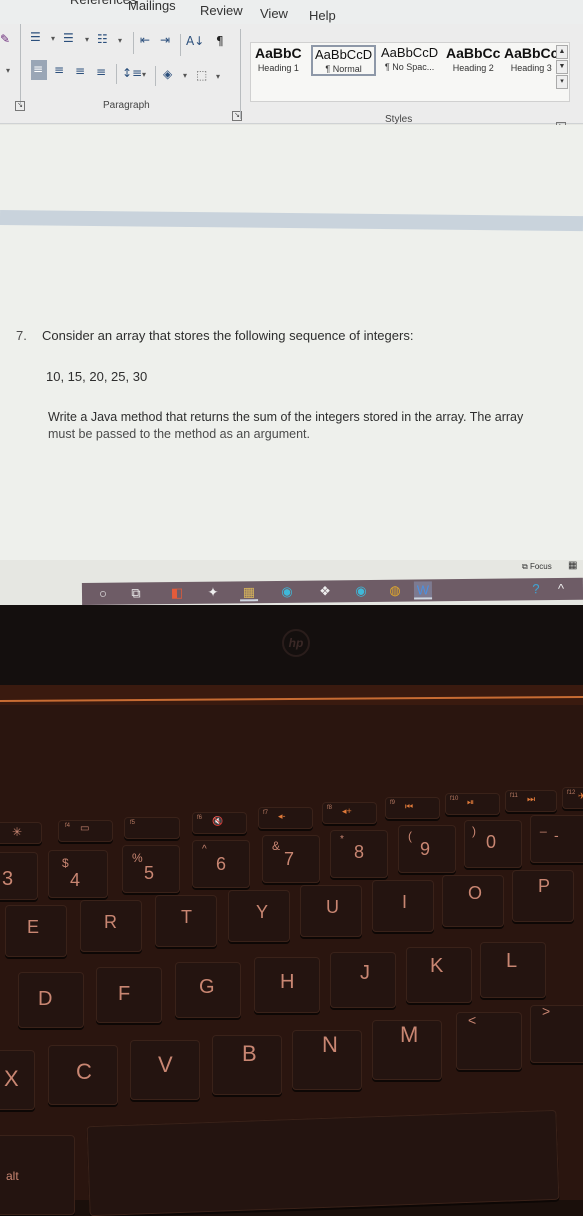 This screenshot has height=1216, width=583. Describe the element at coordinates (247, 1065) in the screenshot. I see `key-b: B` at that location.